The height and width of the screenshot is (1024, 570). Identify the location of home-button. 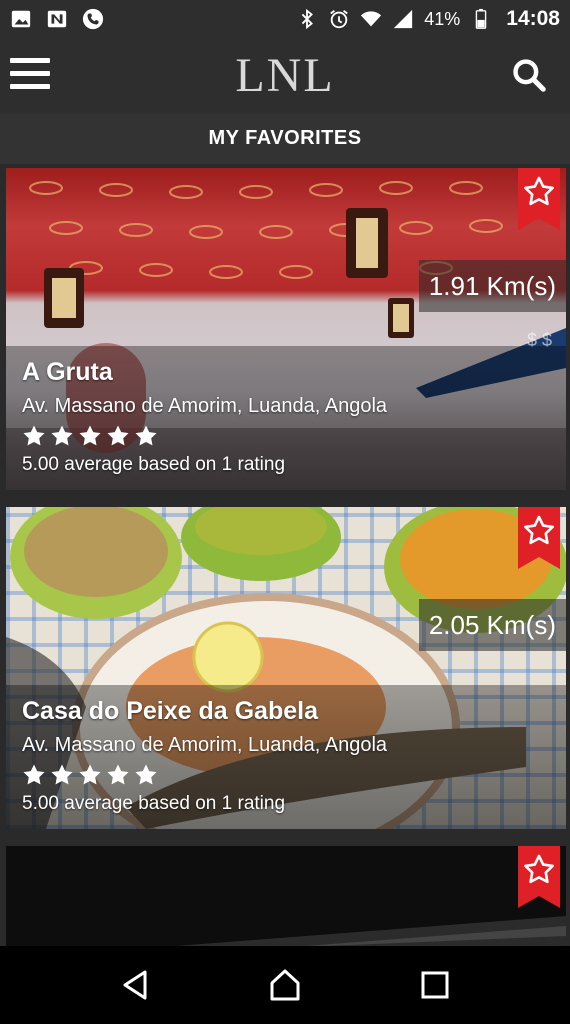
(285, 985).